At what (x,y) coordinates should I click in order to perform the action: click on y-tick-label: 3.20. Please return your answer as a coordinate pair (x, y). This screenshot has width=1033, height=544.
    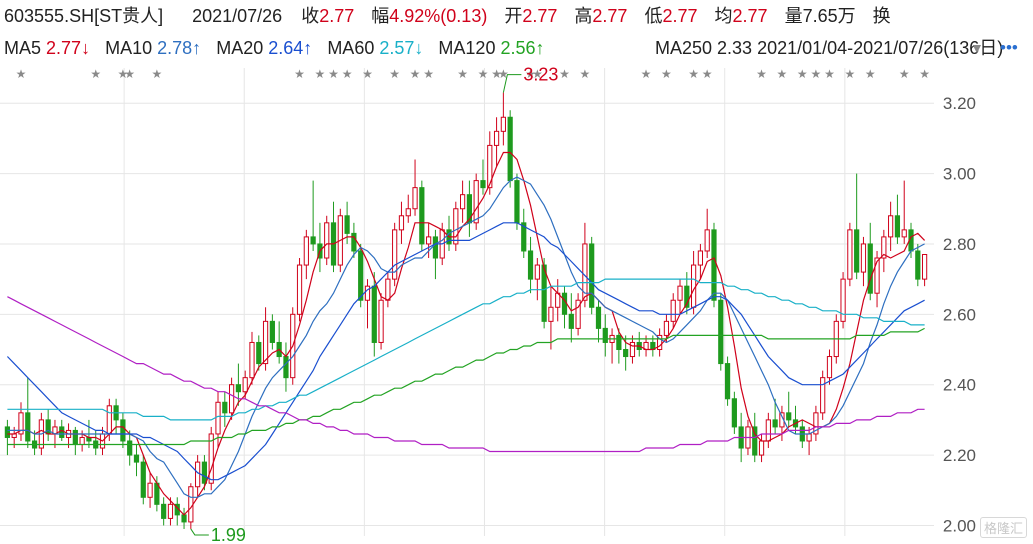
    Looking at the image, I should click on (959, 103).